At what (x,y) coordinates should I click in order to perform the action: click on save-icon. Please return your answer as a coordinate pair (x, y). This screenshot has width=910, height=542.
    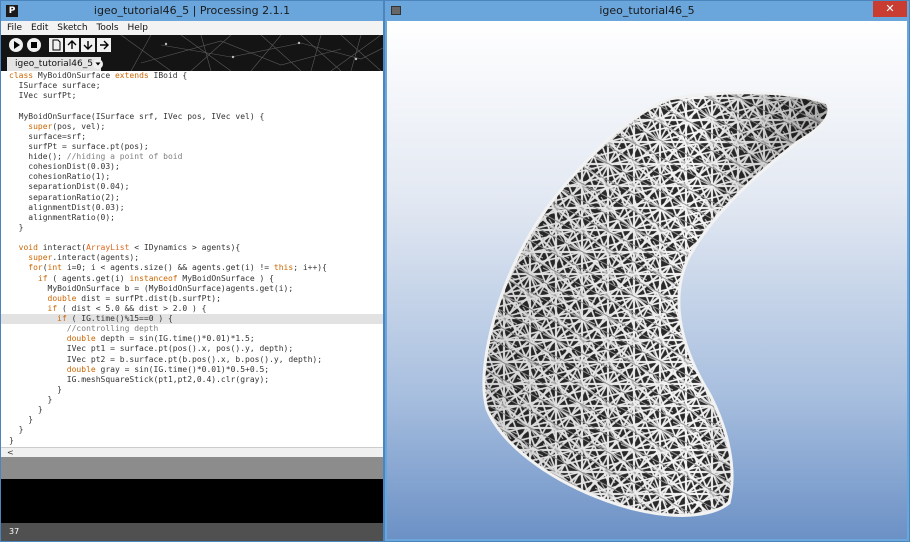
    Looking at the image, I should click on (88, 45).